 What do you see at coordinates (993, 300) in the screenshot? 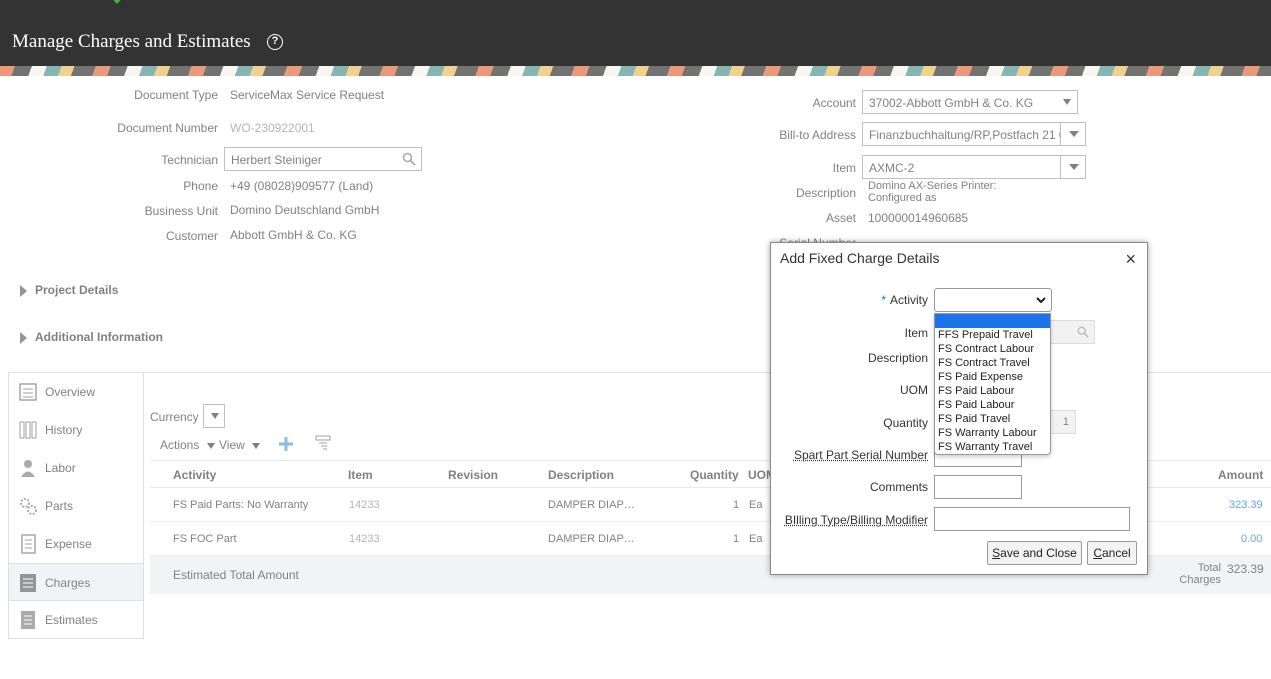
I see `activity-select` at bounding box center [993, 300].